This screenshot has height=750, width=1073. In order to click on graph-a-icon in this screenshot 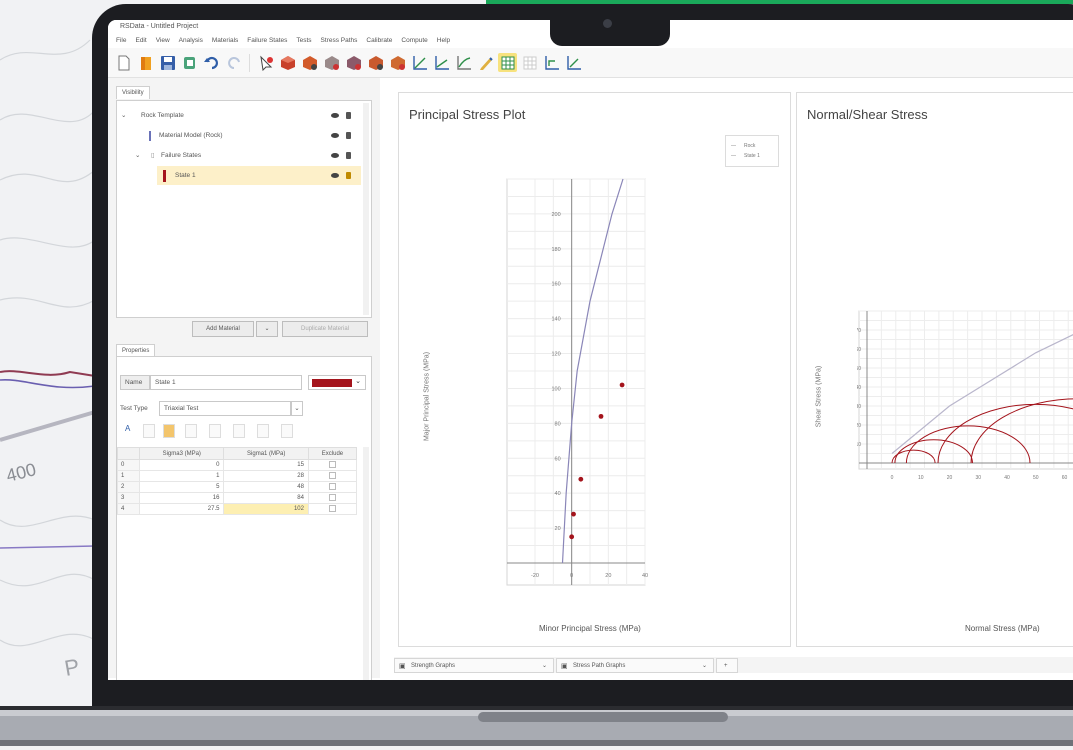, I will do `click(419, 62)`.